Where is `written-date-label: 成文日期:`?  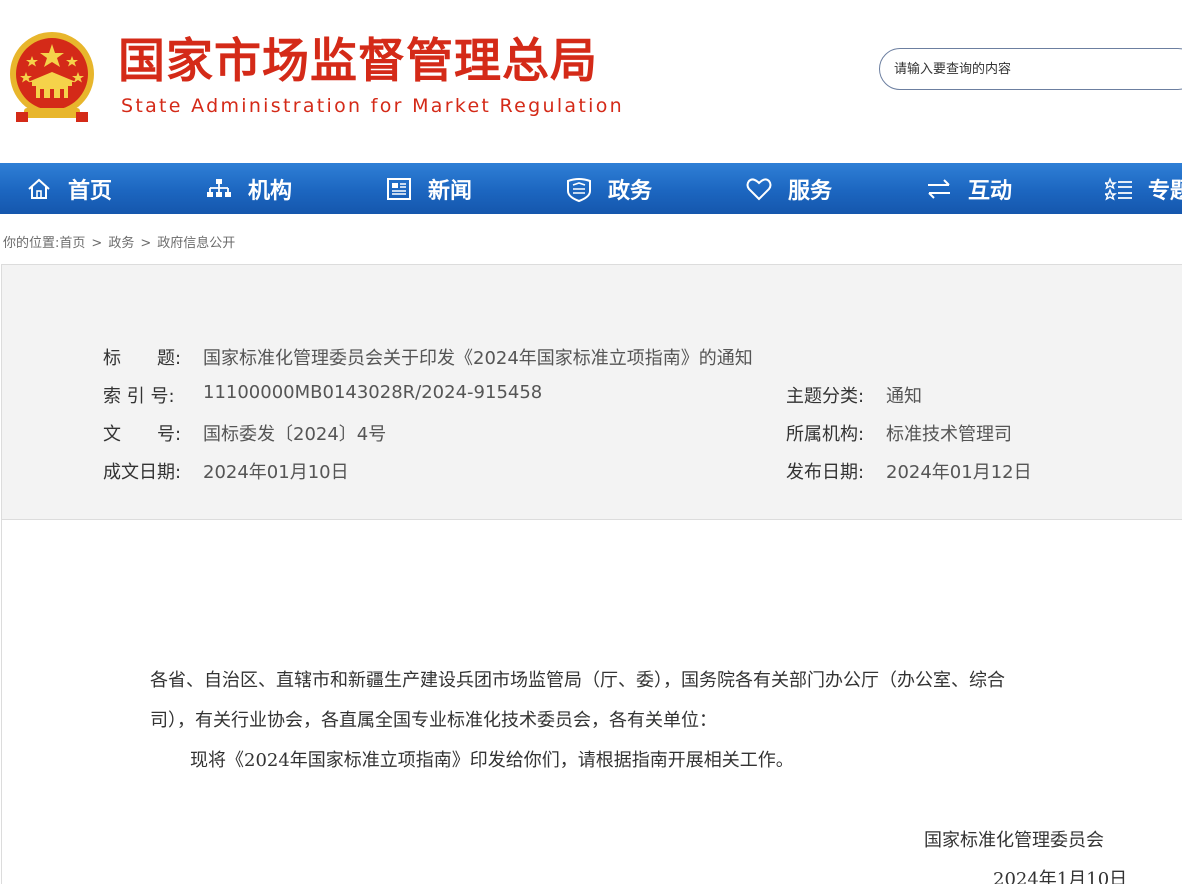 written-date-label: 成文日期: is located at coordinates (142, 472).